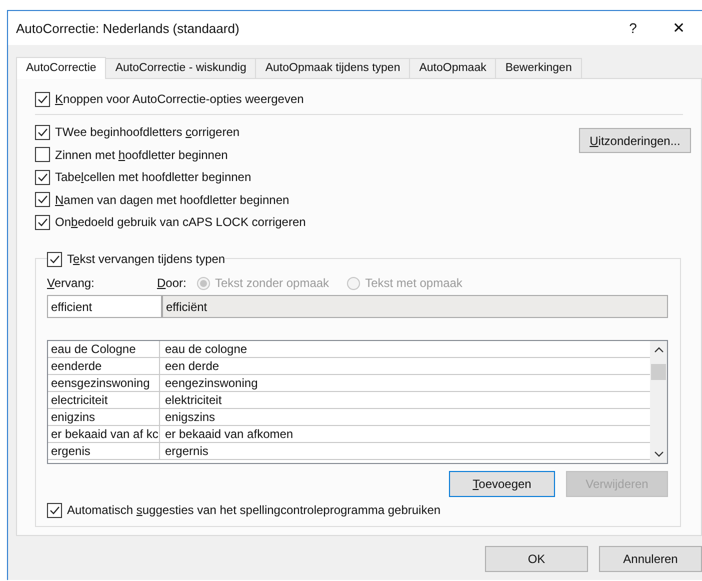  Describe the element at coordinates (170, 177) in the screenshot. I see `checkbox-option: Tabelcellen met hoofdletter beginnen` at that location.